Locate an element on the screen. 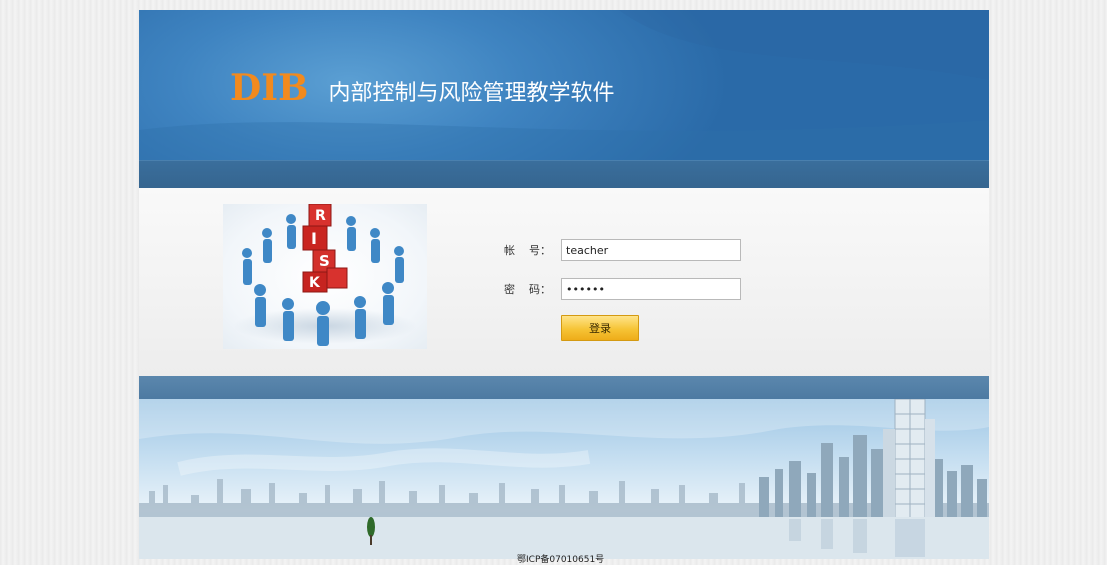  risk-people-image: R I S K is located at coordinates (325, 276).